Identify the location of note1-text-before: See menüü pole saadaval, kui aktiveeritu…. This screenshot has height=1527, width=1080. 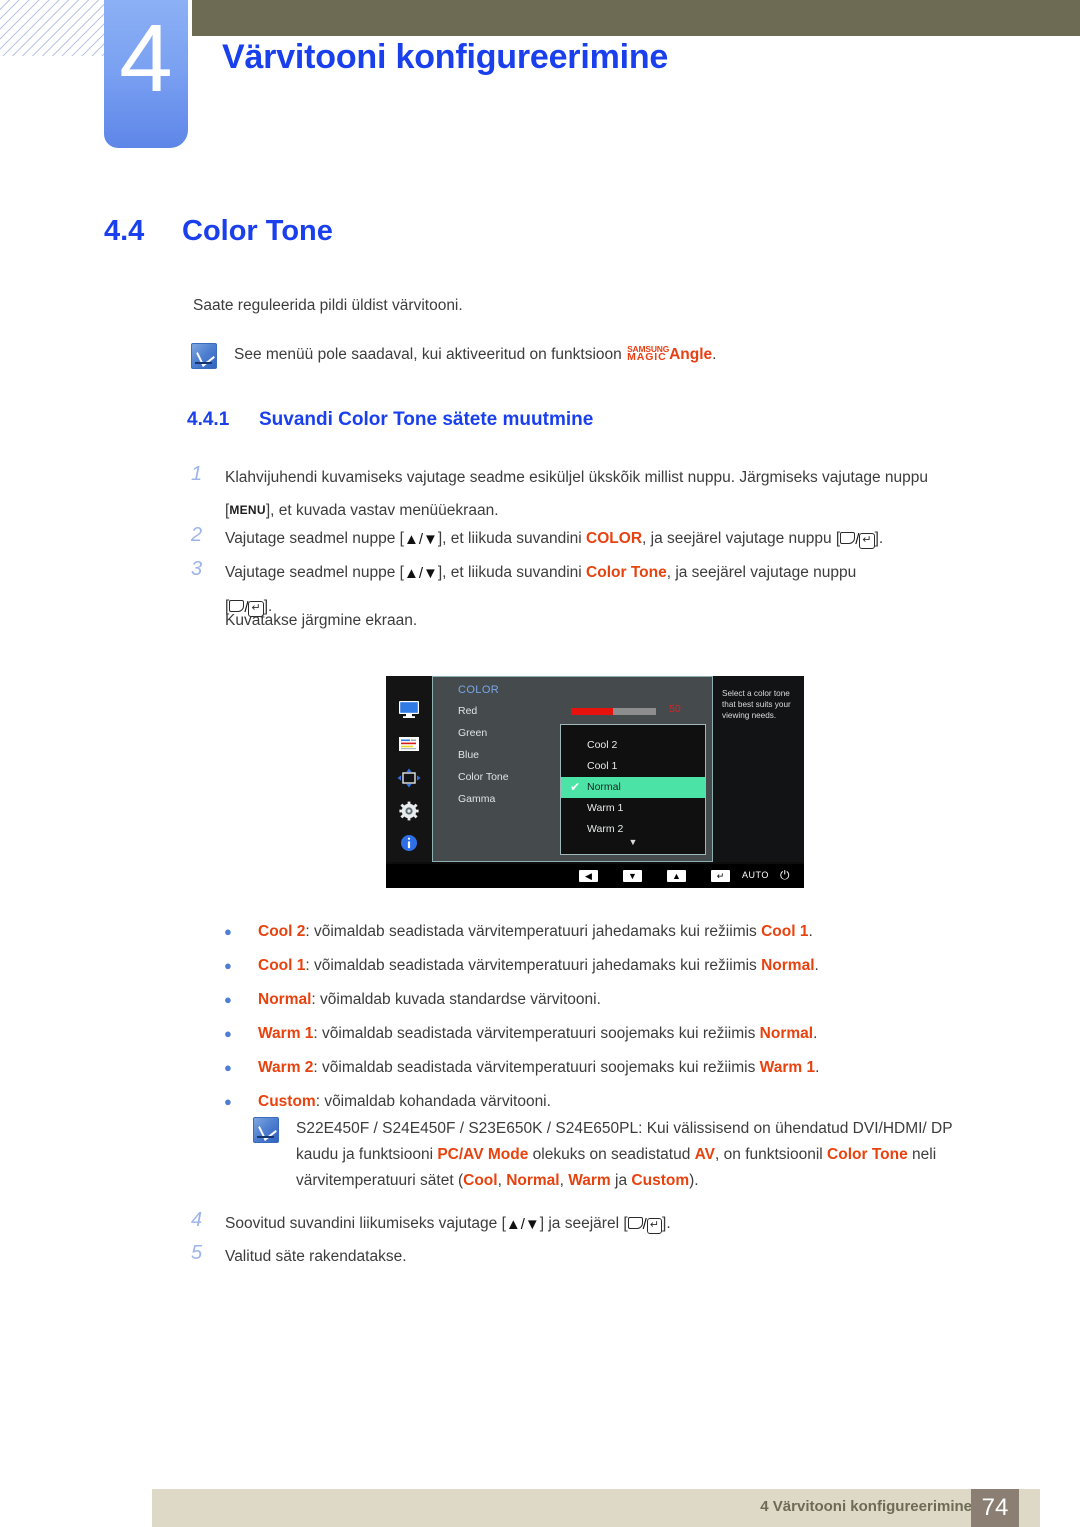
(428, 354).